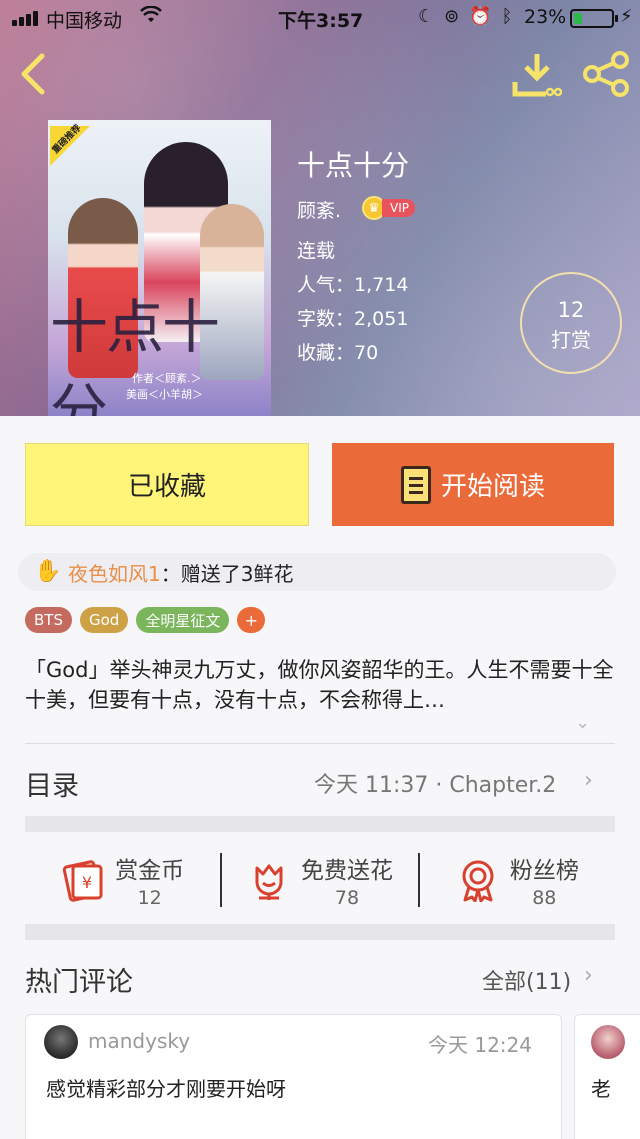 This screenshot has width=640, height=1139. What do you see at coordinates (347, 898) in the screenshot?
I see `send-flower-count: 78` at bounding box center [347, 898].